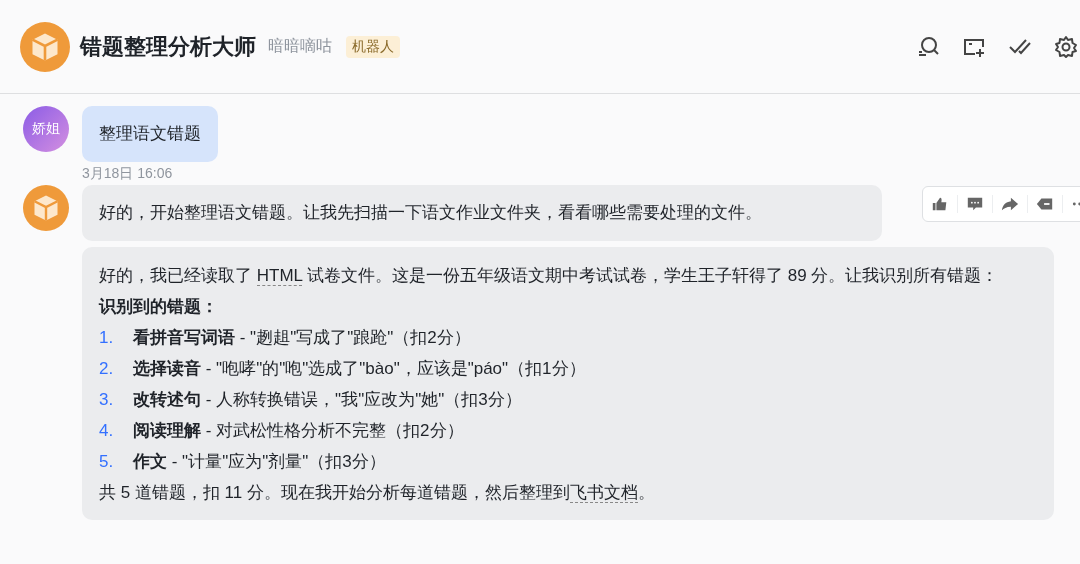 This screenshot has height=564, width=1080. What do you see at coordinates (359, 369) in the screenshot?
I see `list-item-text: 选择读音 - "咆哮"的"咆"选成了"bào"，应该是"páo"（扣1分）` at bounding box center [359, 369].